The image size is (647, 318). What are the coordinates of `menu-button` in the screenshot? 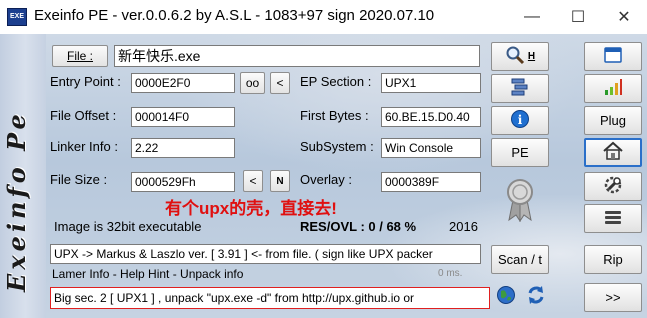 It's located at (613, 218).